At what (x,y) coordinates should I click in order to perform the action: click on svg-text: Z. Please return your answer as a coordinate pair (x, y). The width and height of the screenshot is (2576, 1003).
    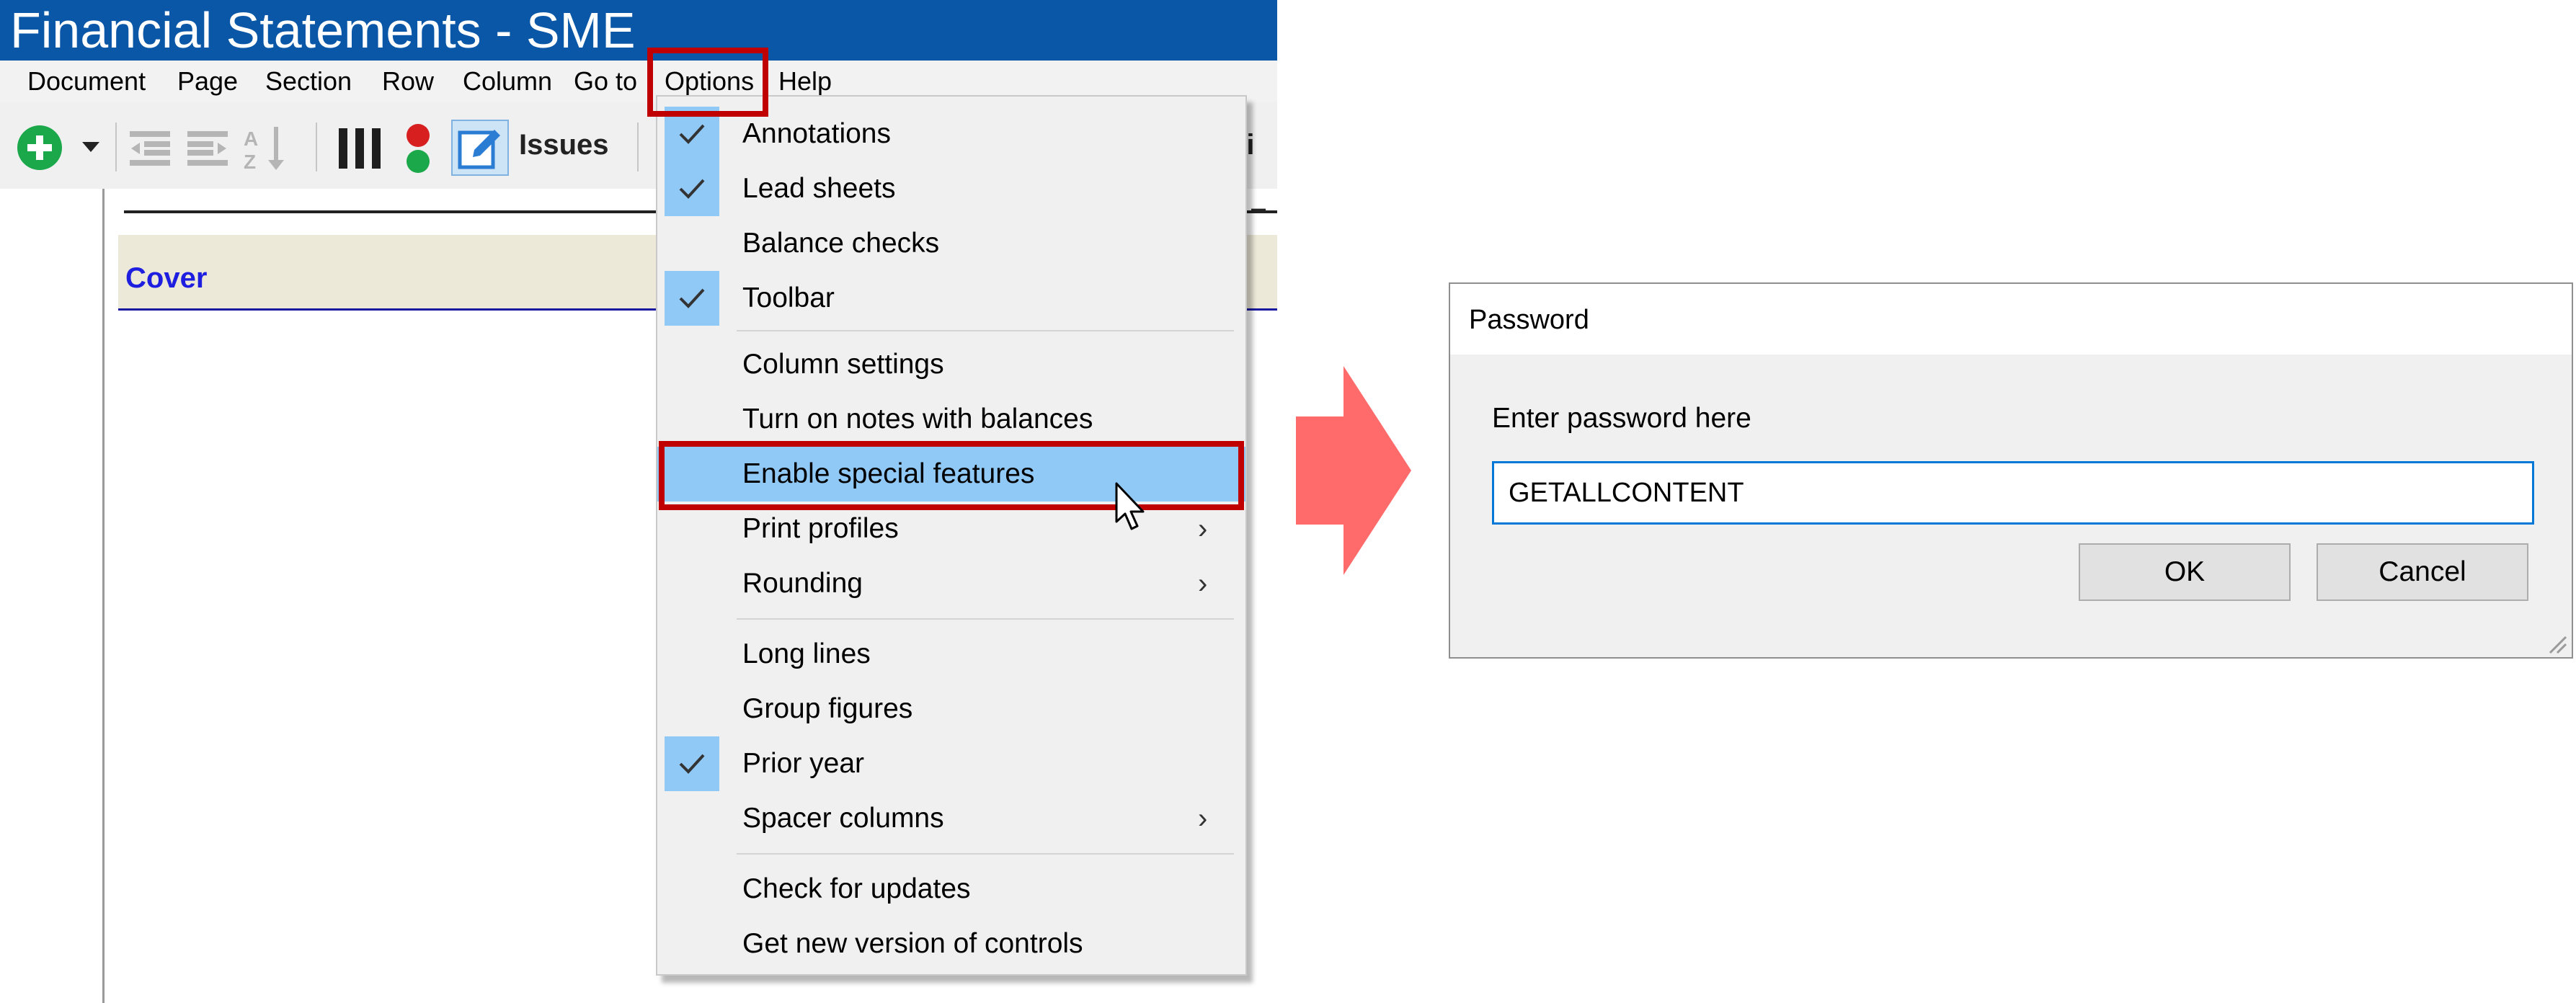
    Looking at the image, I should click on (250, 161).